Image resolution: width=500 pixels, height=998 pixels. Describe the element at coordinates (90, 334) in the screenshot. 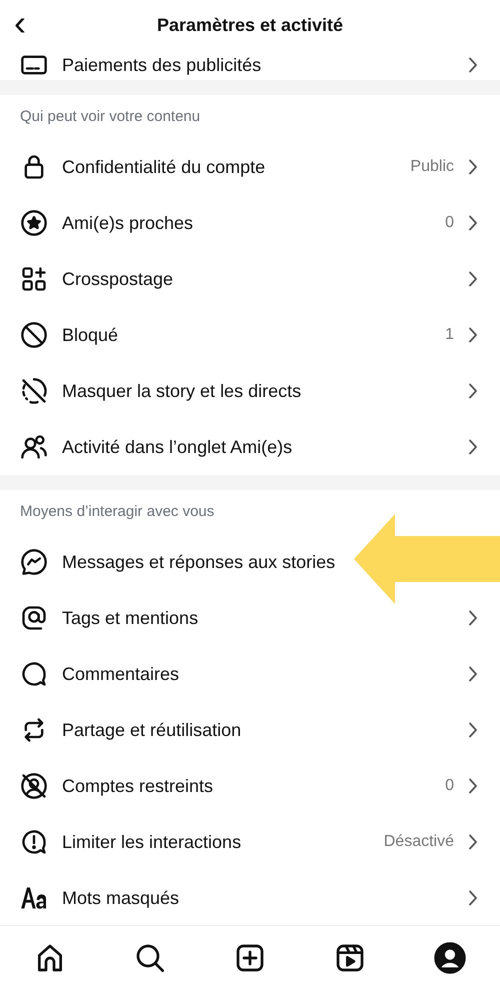

I see `row-label: Bloqué` at that location.